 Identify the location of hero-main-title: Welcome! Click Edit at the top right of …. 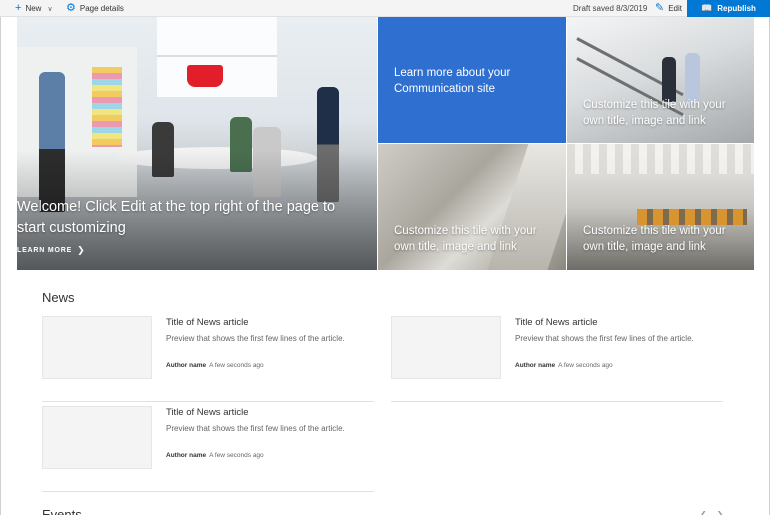
(176, 217).